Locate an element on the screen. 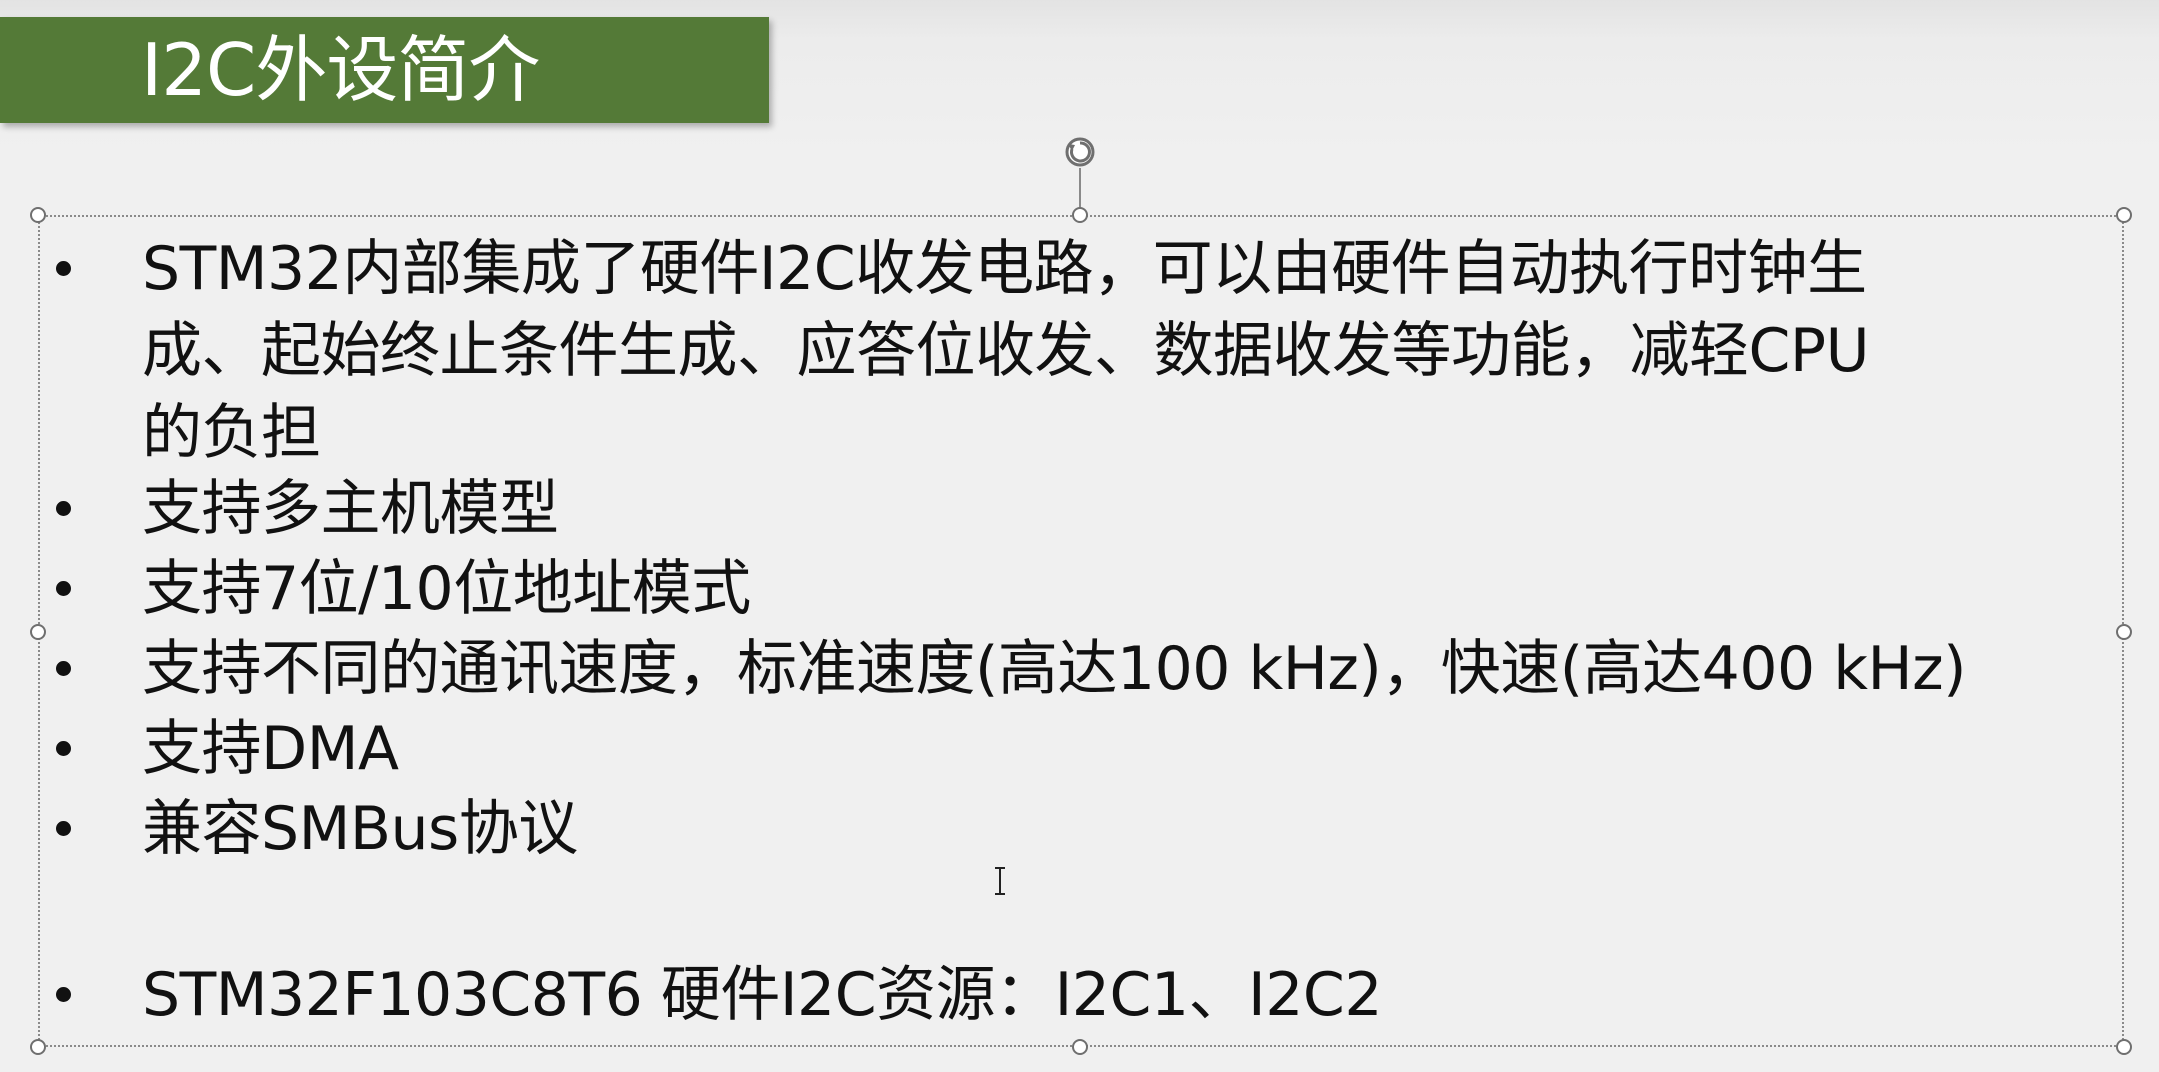  bullet-text: 支持DMA is located at coordinates (270, 749).